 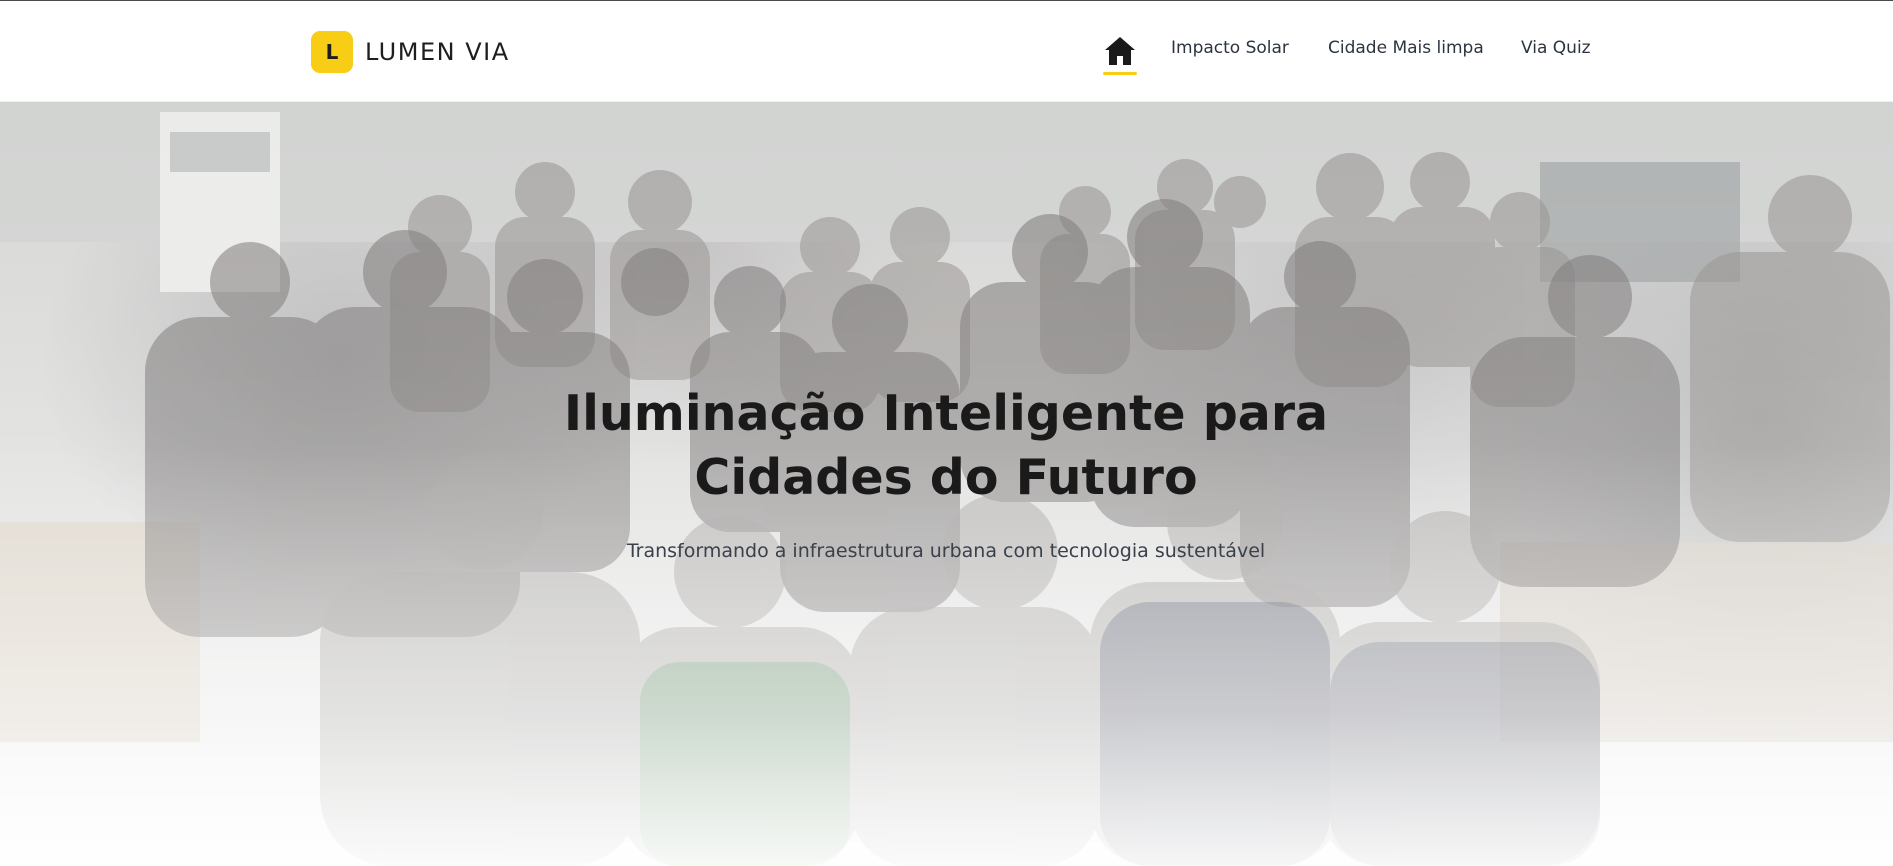 What do you see at coordinates (332, 52) in the screenshot?
I see `logo-badge: L` at bounding box center [332, 52].